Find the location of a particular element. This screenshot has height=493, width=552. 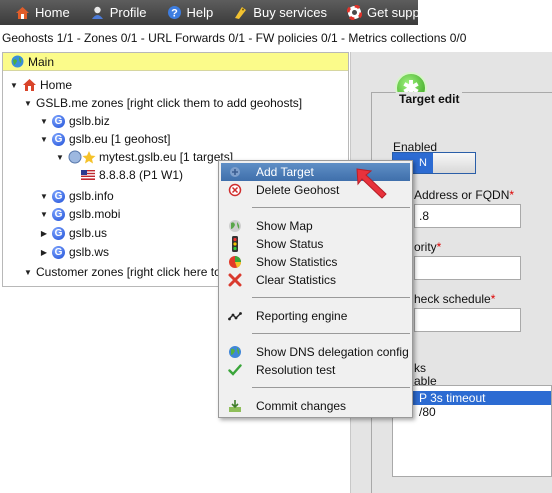

tree-label: gslb.us is located at coordinates (88, 233).